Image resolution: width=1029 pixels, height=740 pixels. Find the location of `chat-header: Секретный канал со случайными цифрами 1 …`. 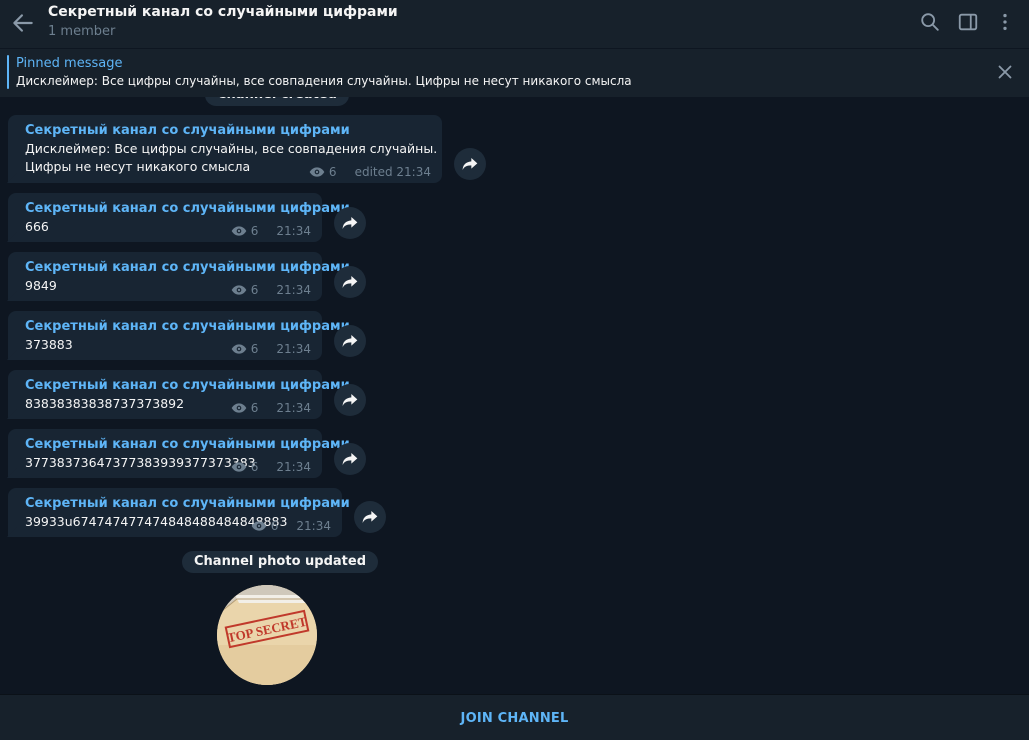

chat-header: Секретный канал со случайными цифрами 1 … is located at coordinates (514, 24).